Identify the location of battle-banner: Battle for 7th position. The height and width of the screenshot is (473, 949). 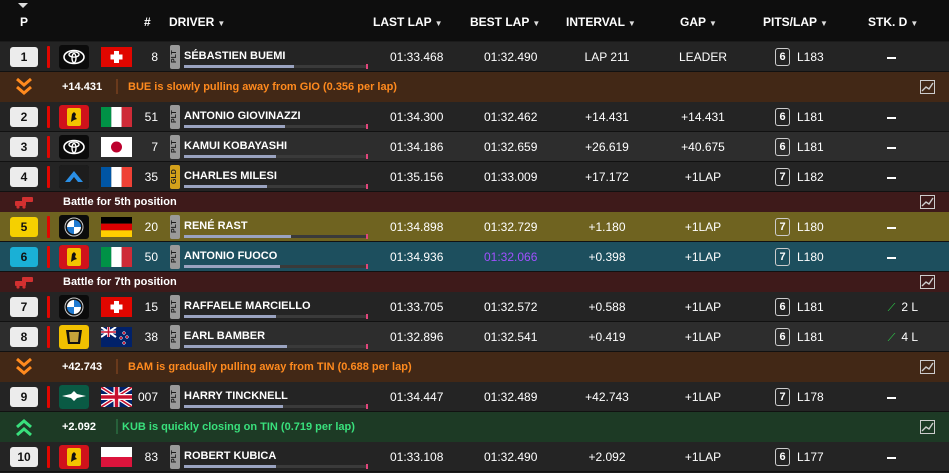
(474, 282).